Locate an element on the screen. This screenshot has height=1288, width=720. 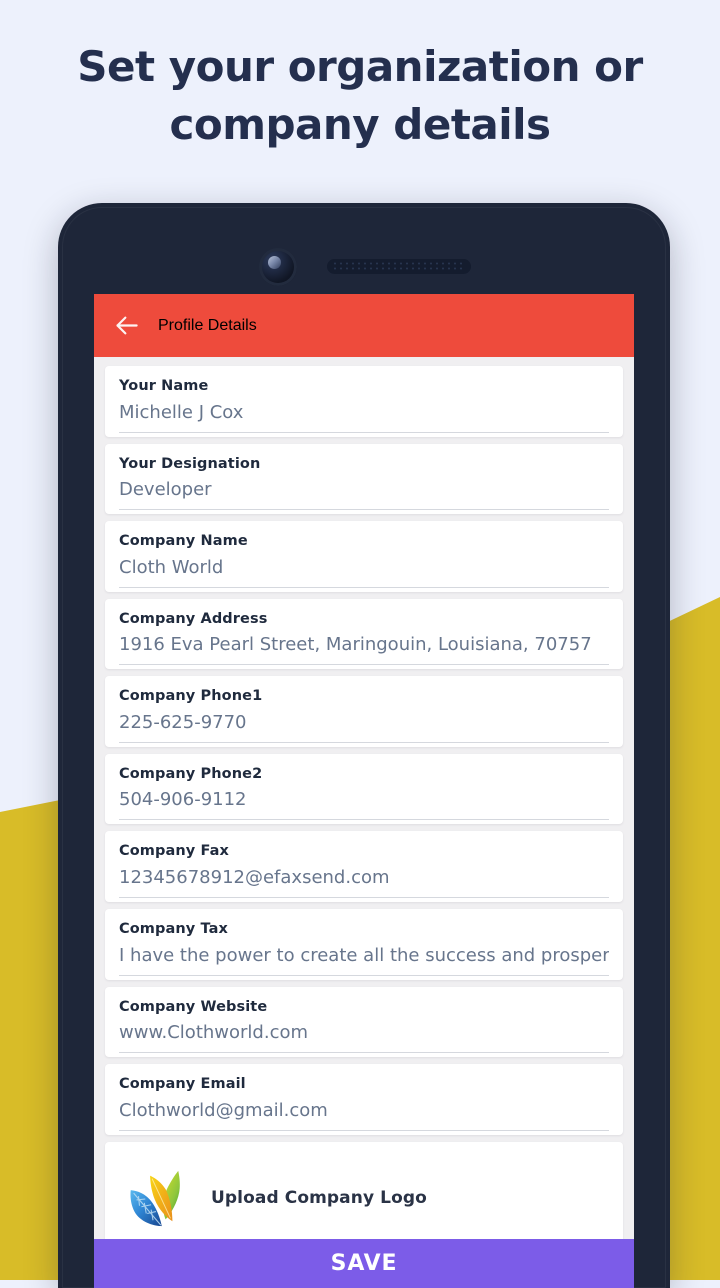
field-your-name: Your Name Michelle J Cox is located at coordinates (364, 401).